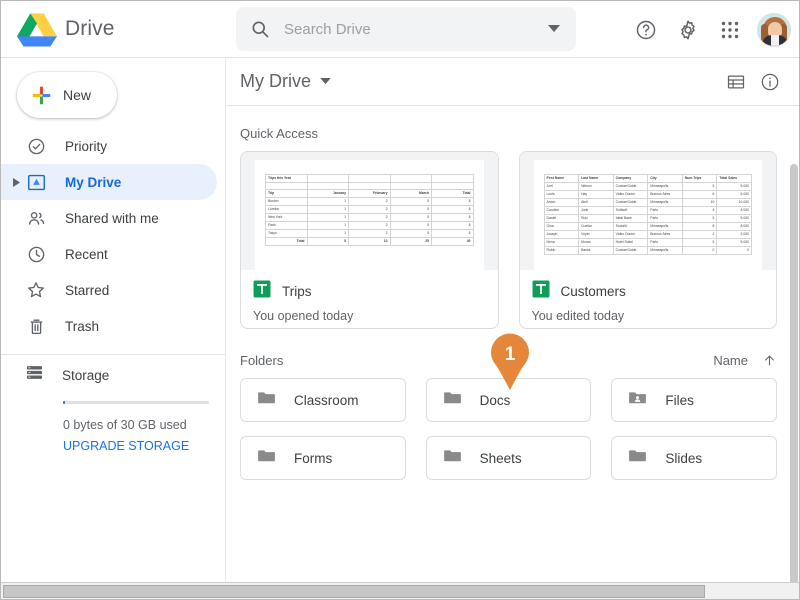 This screenshot has height=600, width=800. Describe the element at coordinates (665, 250) in the screenshot. I see `cell: Minneapolis` at that location.